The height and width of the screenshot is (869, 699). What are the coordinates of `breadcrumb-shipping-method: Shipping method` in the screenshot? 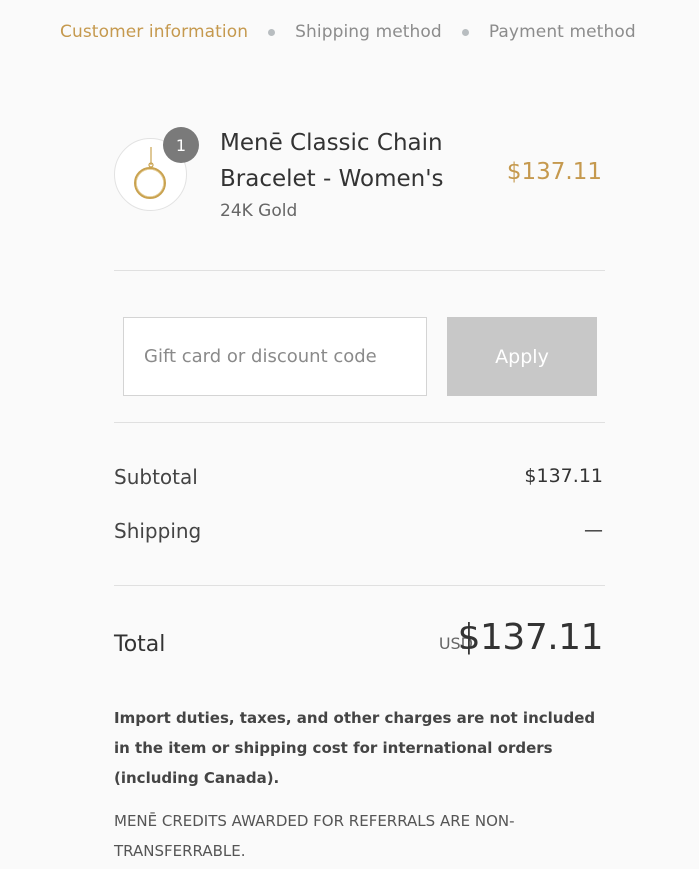 It's located at (368, 32).